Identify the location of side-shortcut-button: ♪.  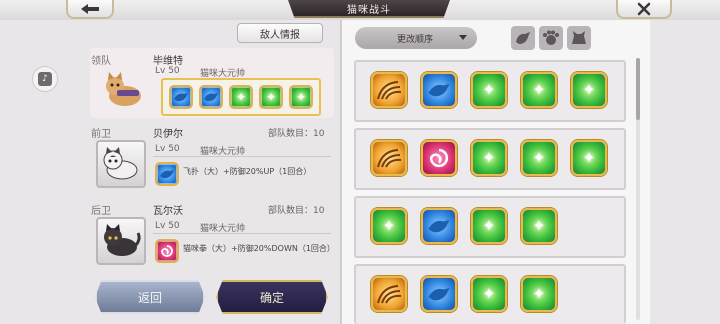
(45, 79).